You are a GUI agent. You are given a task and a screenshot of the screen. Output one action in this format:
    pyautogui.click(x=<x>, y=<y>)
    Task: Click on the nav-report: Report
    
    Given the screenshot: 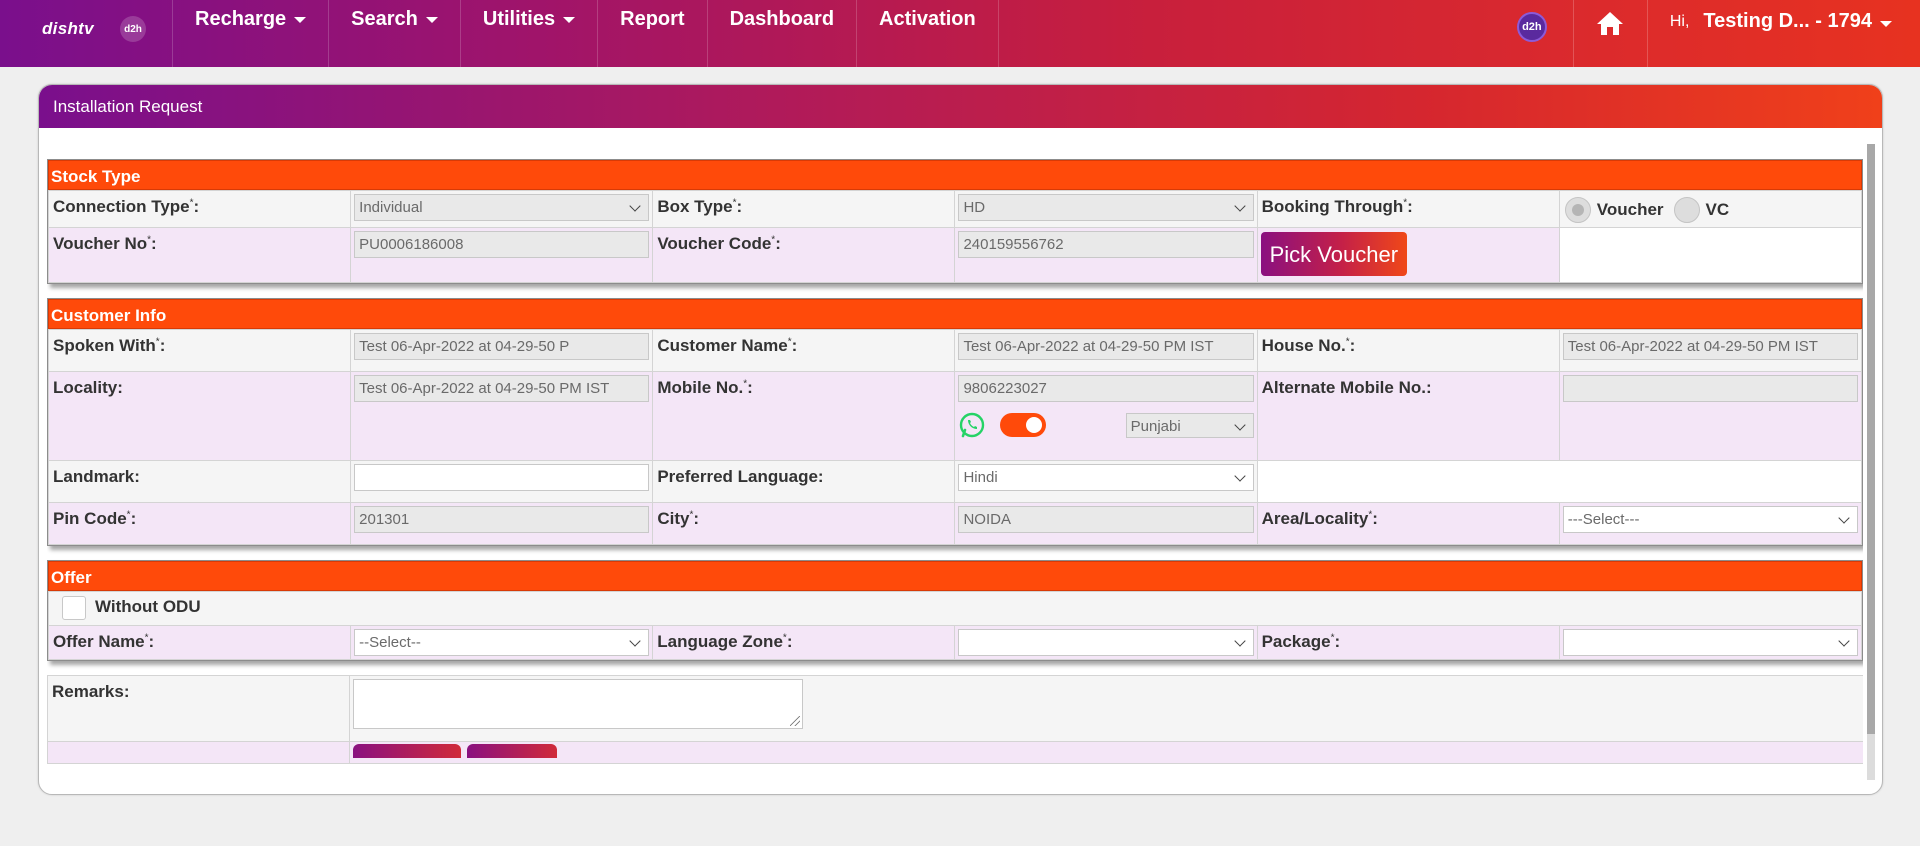 What is the action you would take?
    pyautogui.click(x=651, y=33)
    